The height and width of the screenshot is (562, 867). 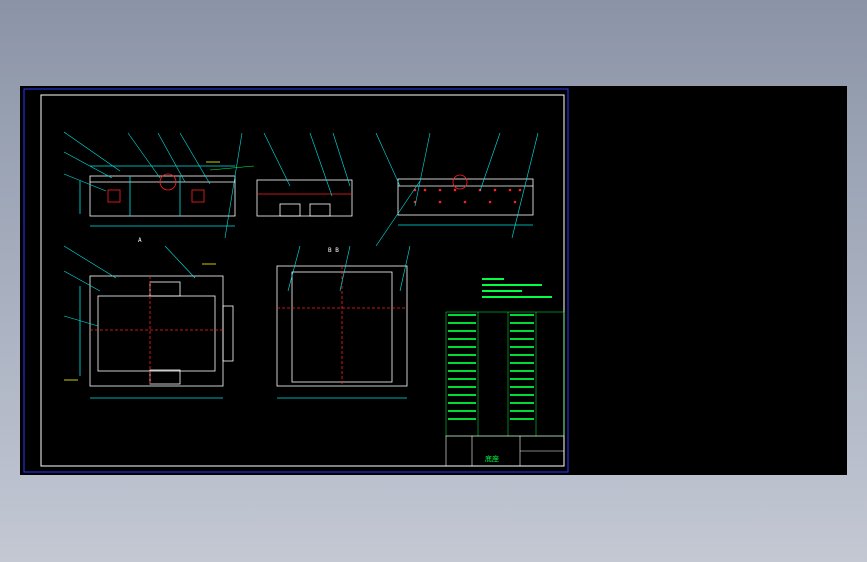 I want to click on title-block-name: 底座, so click(x=492, y=458).